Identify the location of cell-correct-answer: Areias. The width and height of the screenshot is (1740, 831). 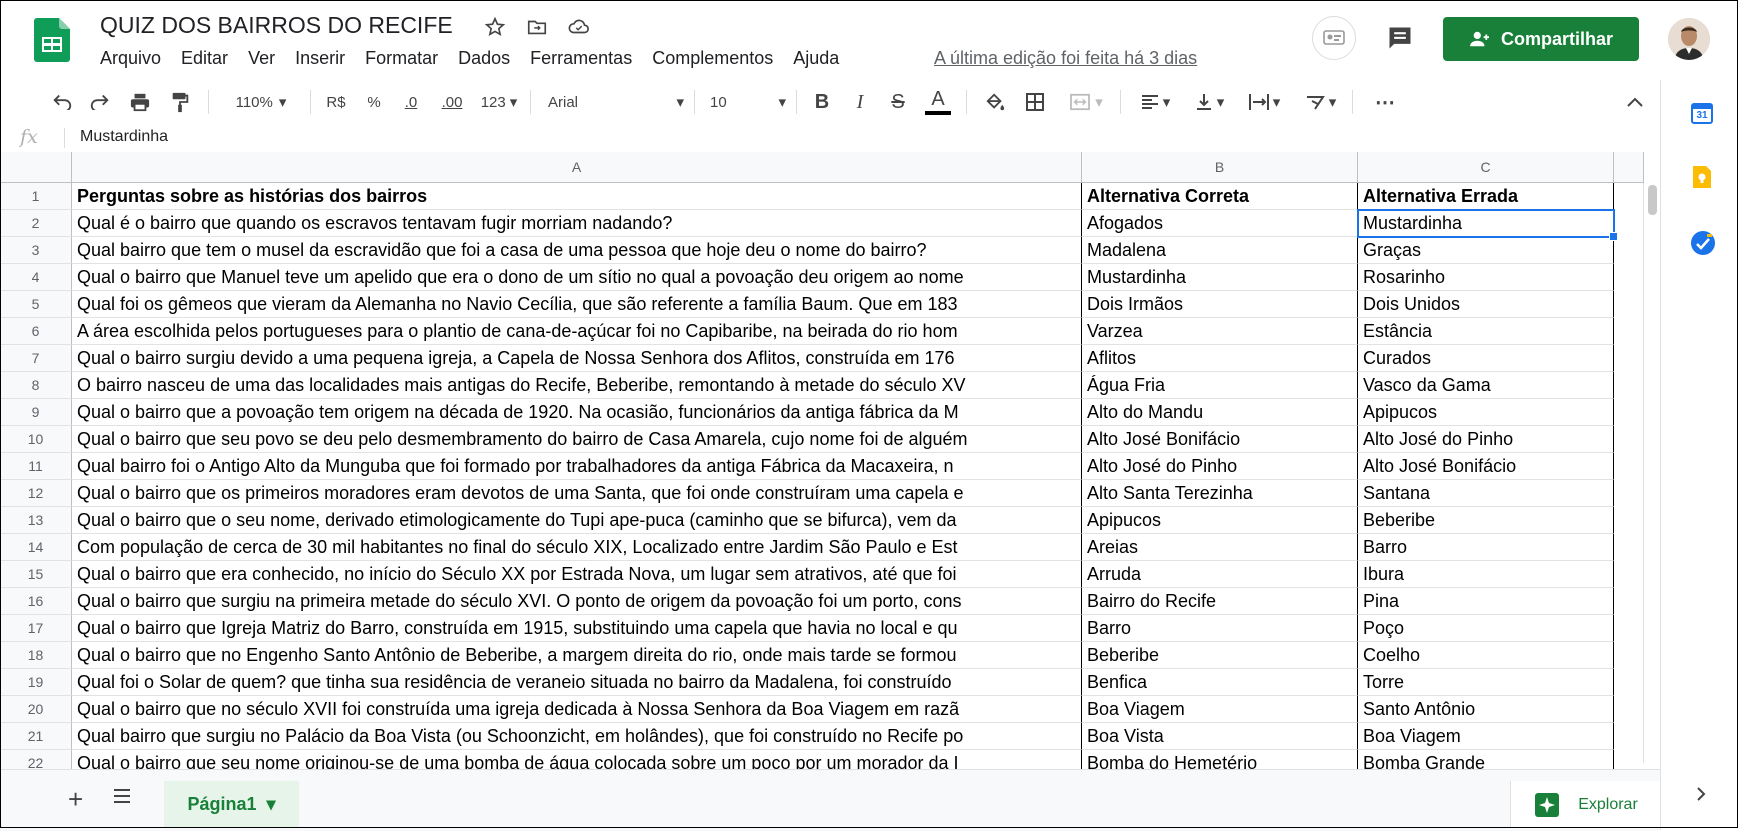
(1220, 547).